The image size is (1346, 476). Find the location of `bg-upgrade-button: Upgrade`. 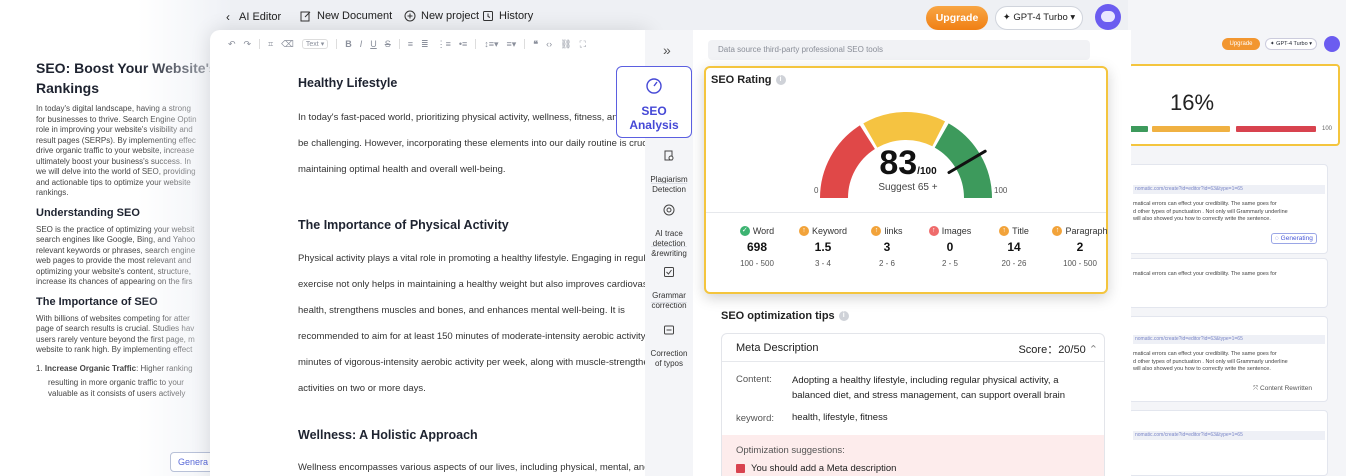

bg-upgrade-button: Upgrade is located at coordinates (1241, 44).